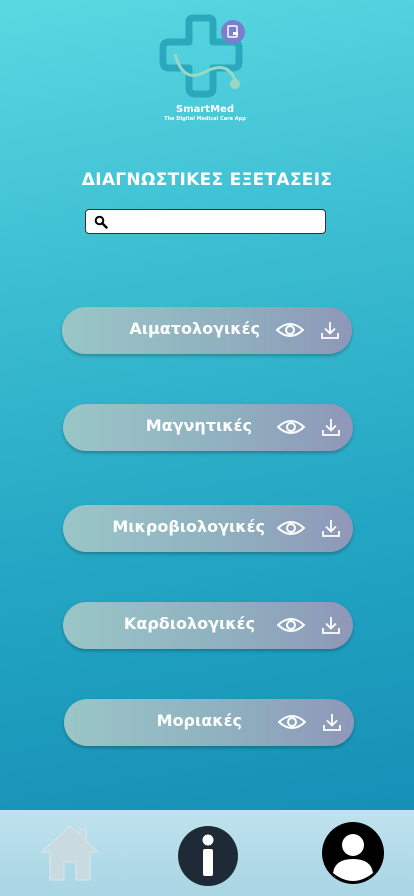  Describe the element at coordinates (194, 328) in the screenshot. I see `exam-label: Αιματολογικές` at that location.